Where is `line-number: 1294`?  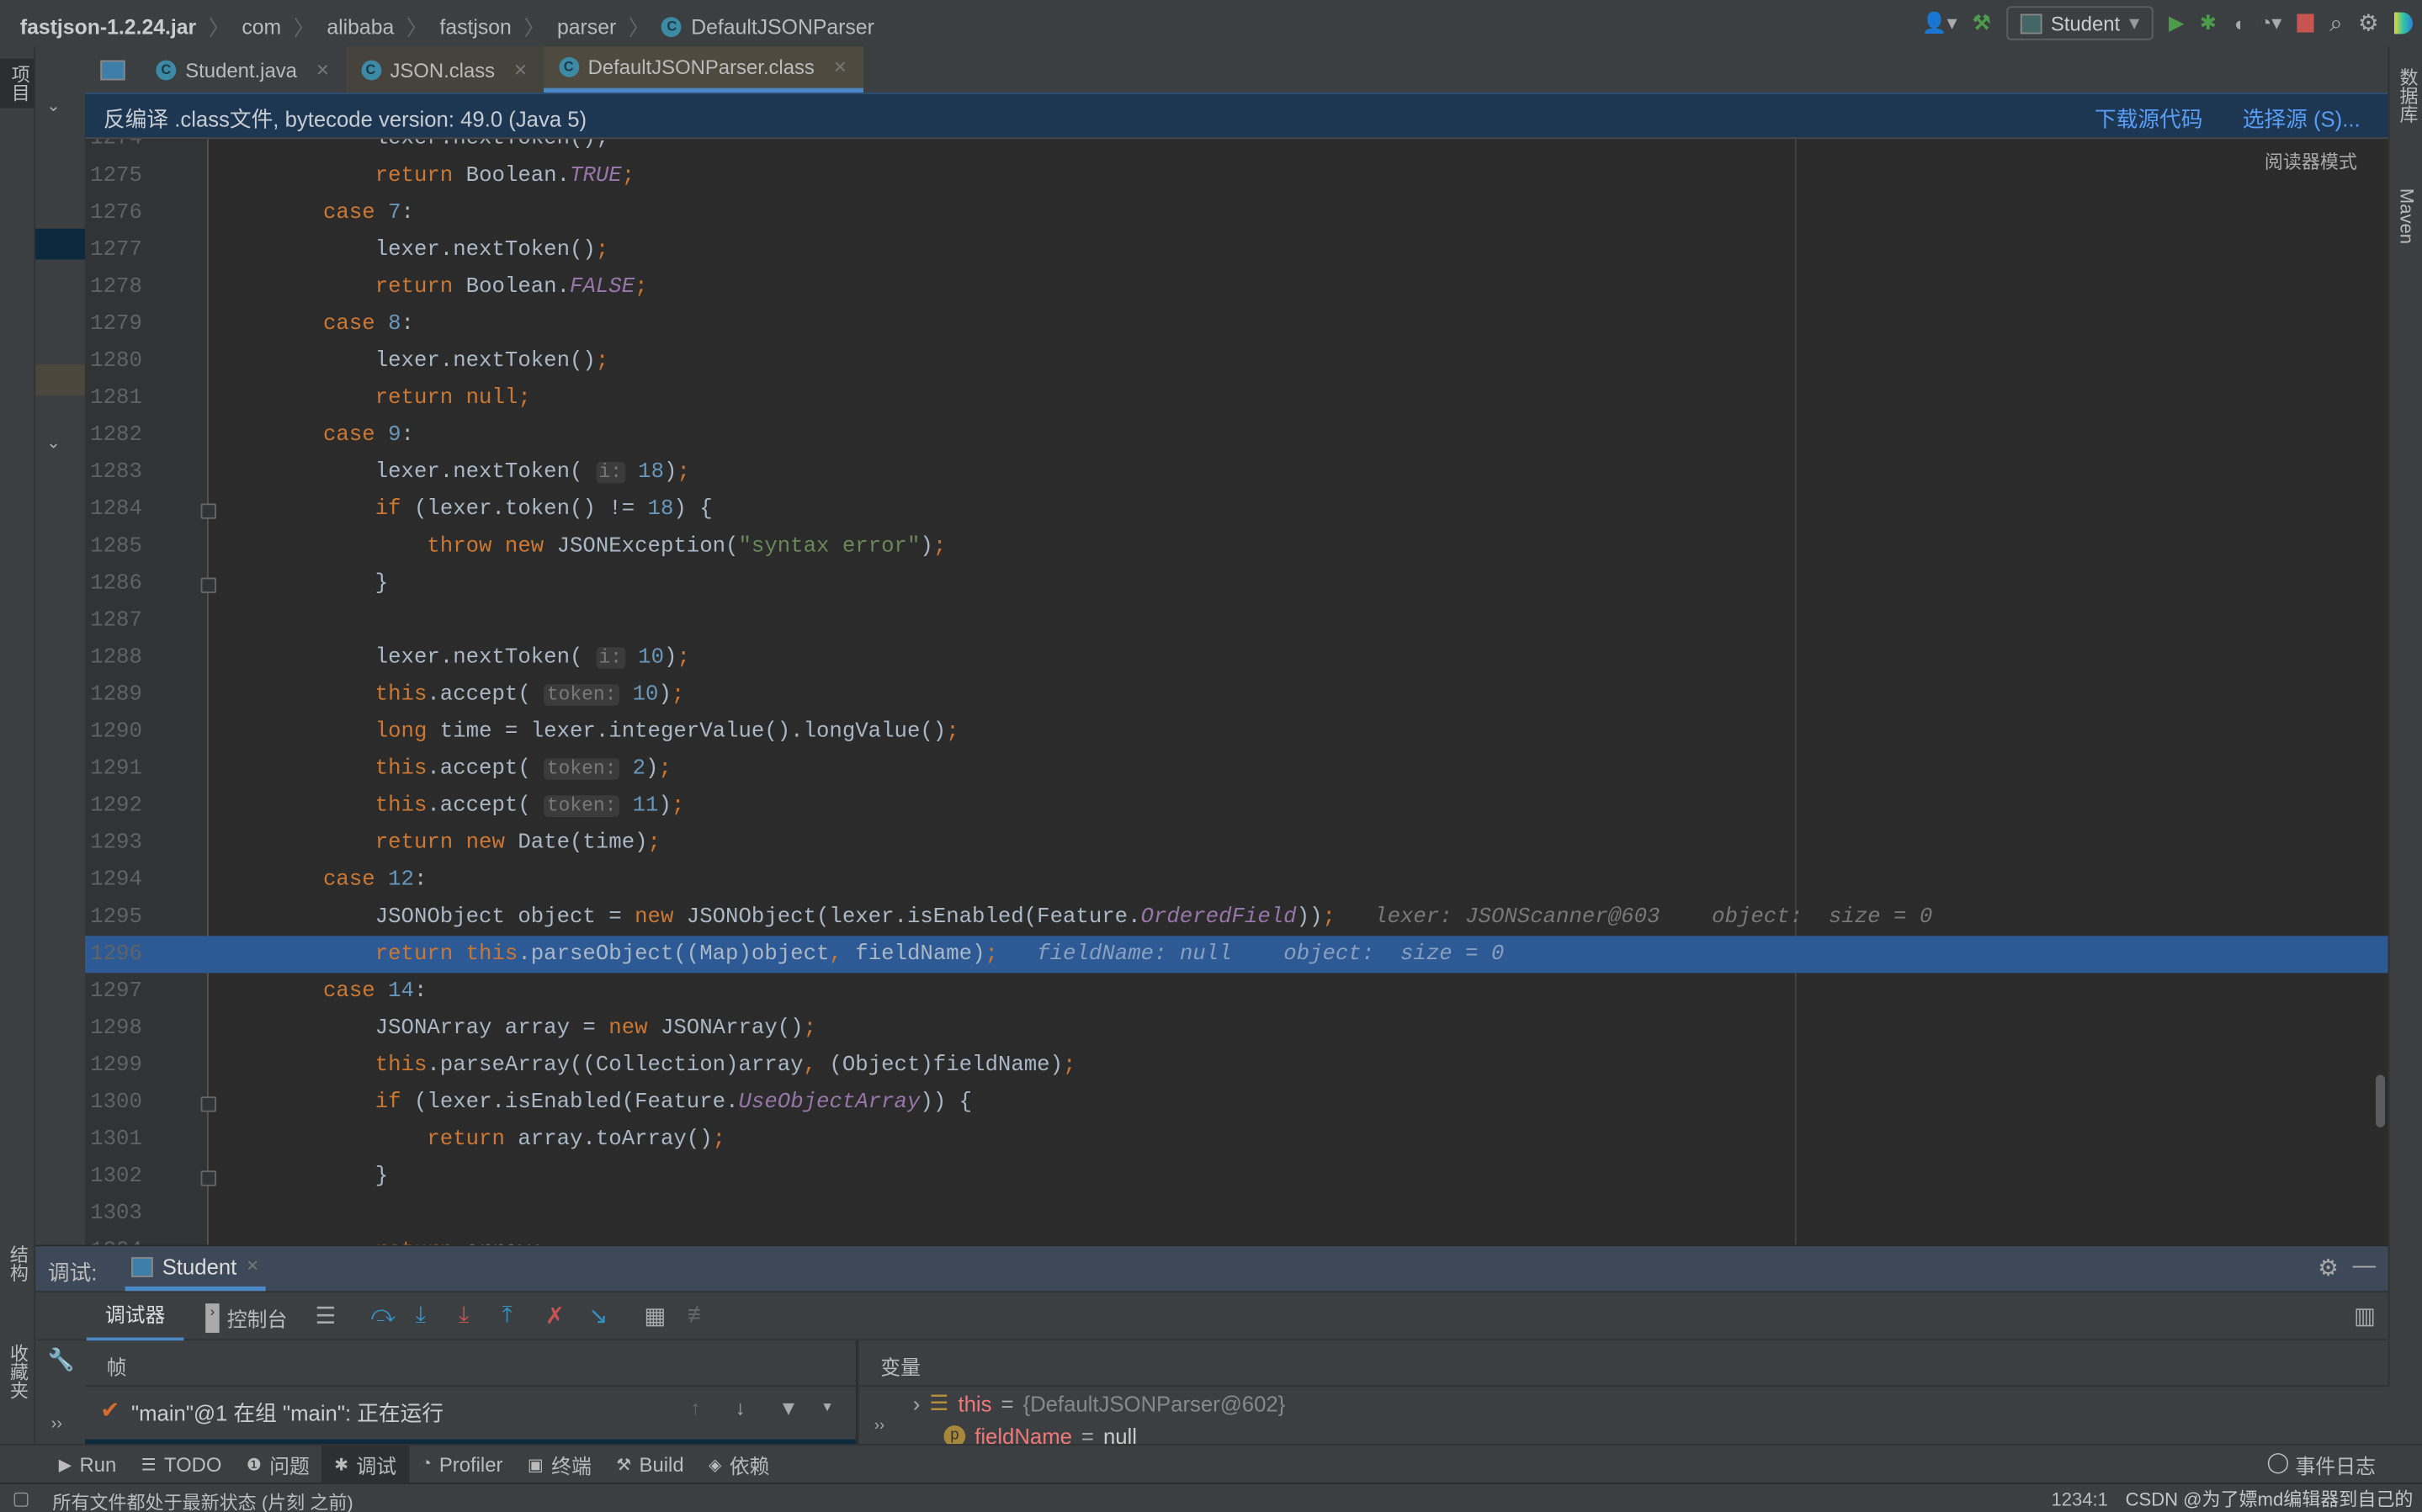
line-number: 1294 is located at coordinates (113, 880).